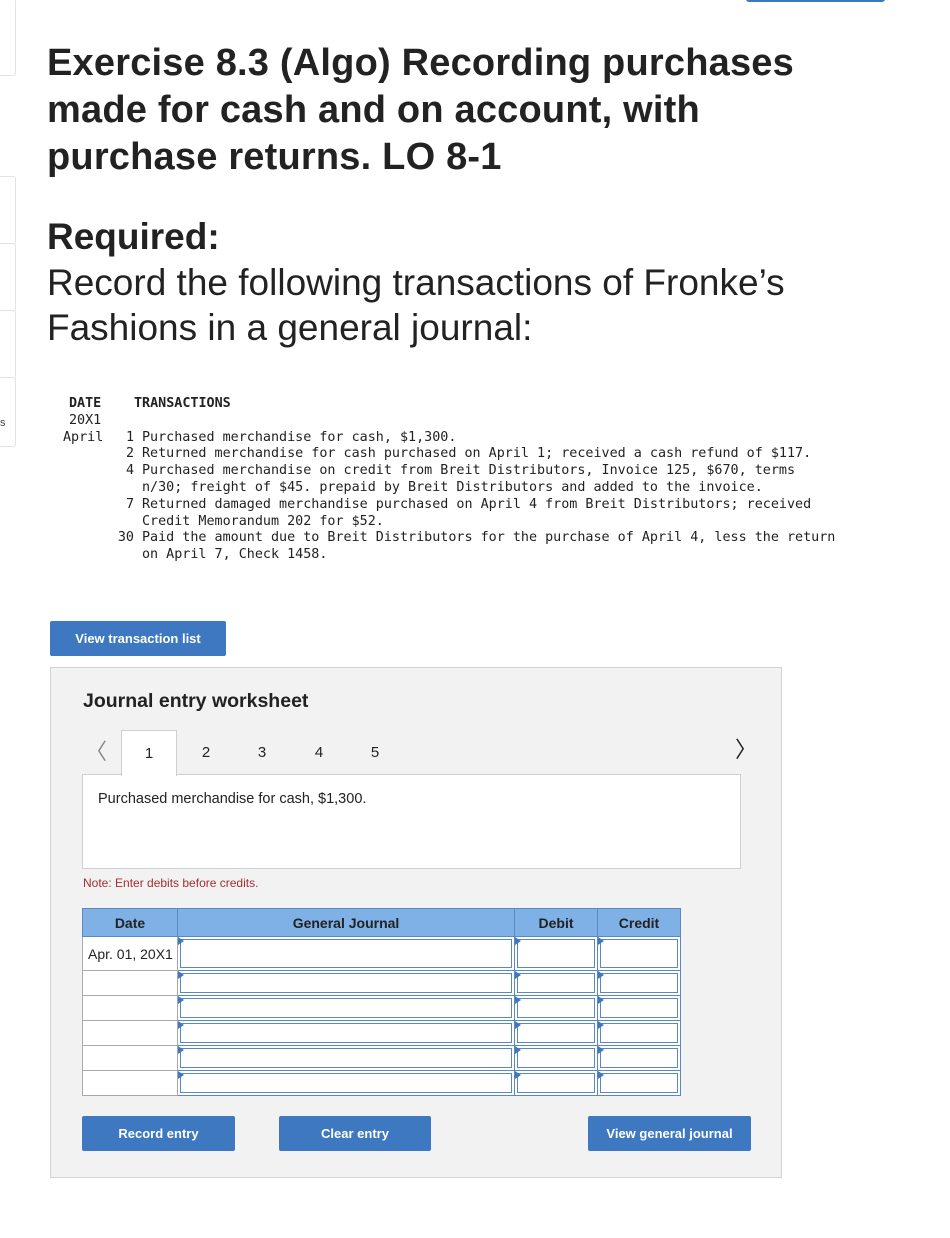  What do you see at coordinates (182, 403) in the screenshot?
I see `transactions-header-label: TRANSACTIONS` at bounding box center [182, 403].